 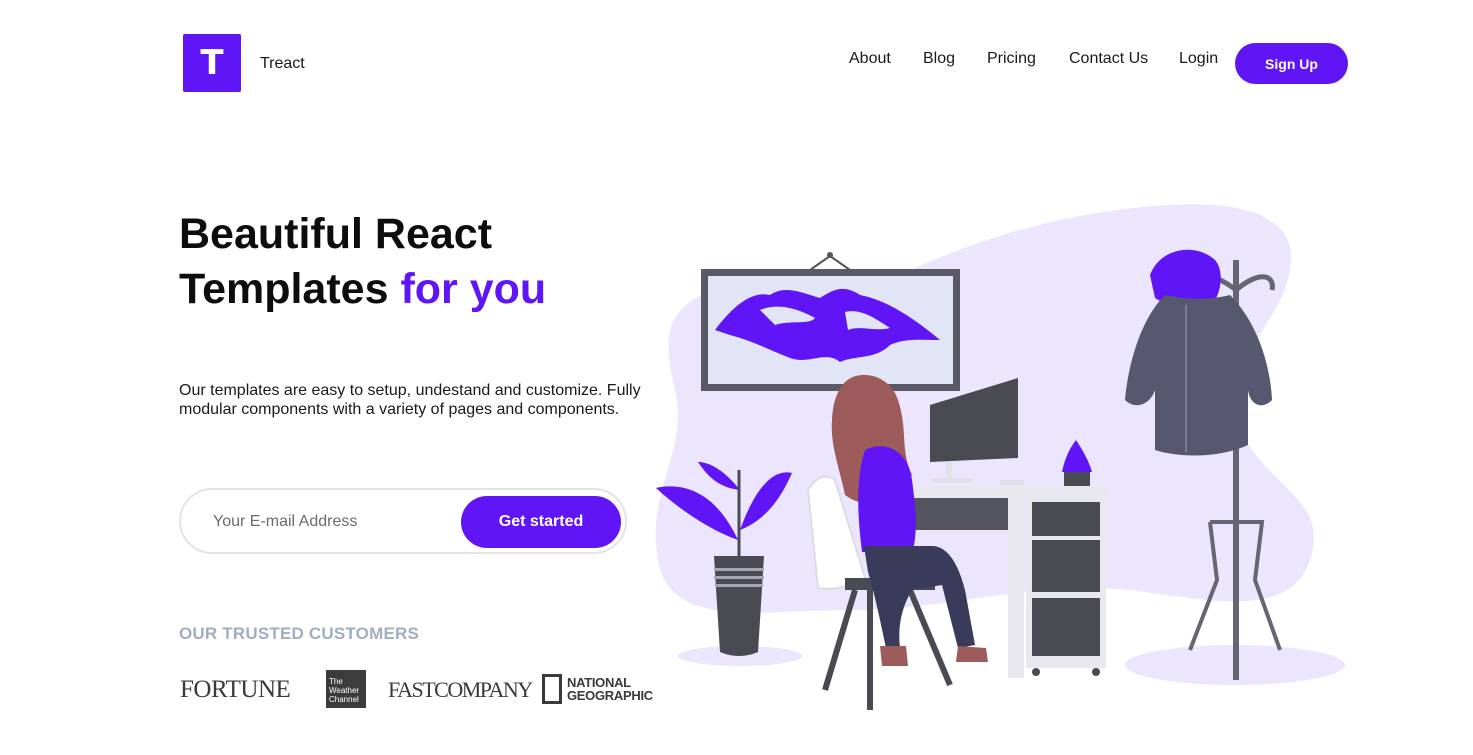 What do you see at coordinates (939, 59) in the screenshot?
I see `nav-link-blog: Blog` at bounding box center [939, 59].